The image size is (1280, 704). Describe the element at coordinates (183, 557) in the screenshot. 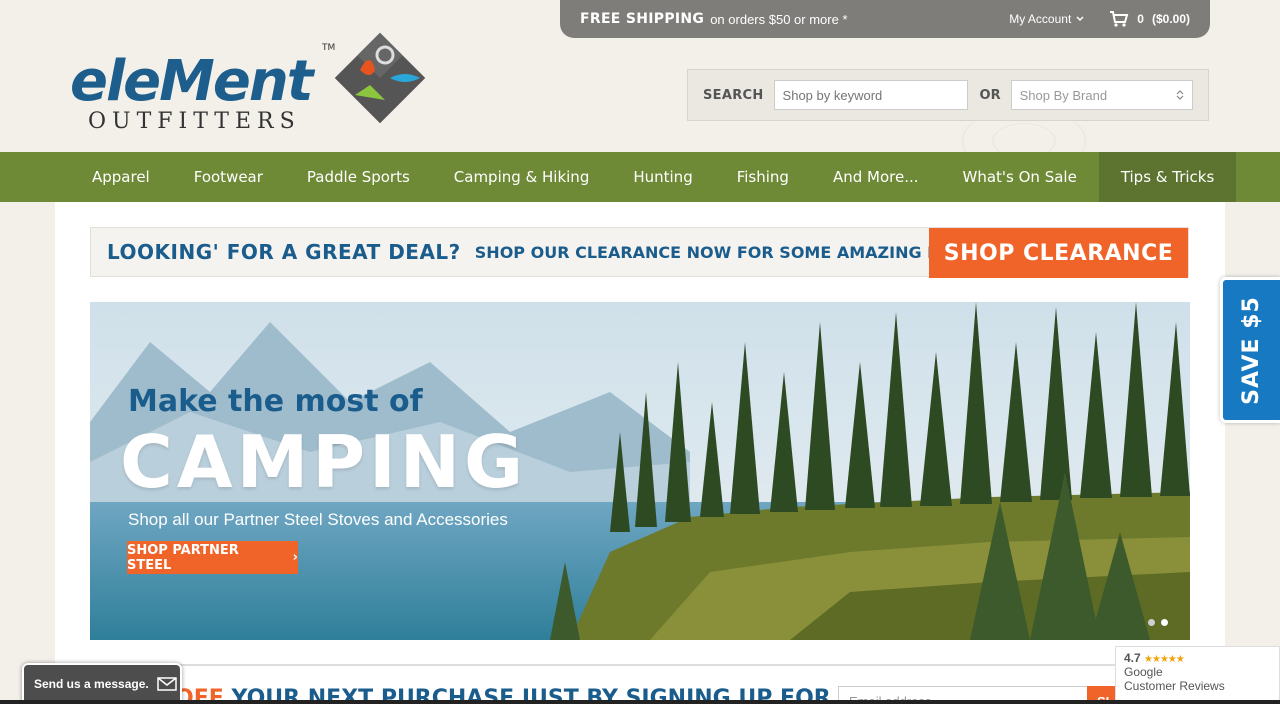

I see `shop-partner-steel-label: SHOP PARTNER STEEL` at that location.